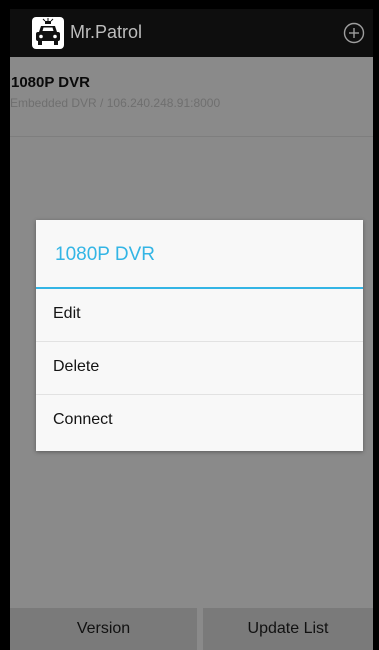 Image resolution: width=379 pixels, height=650 pixels. What do you see at coordinates (83, 419) in the screenshot?
I see `menu-item-label: Connect` at bounding box center [83, 419].